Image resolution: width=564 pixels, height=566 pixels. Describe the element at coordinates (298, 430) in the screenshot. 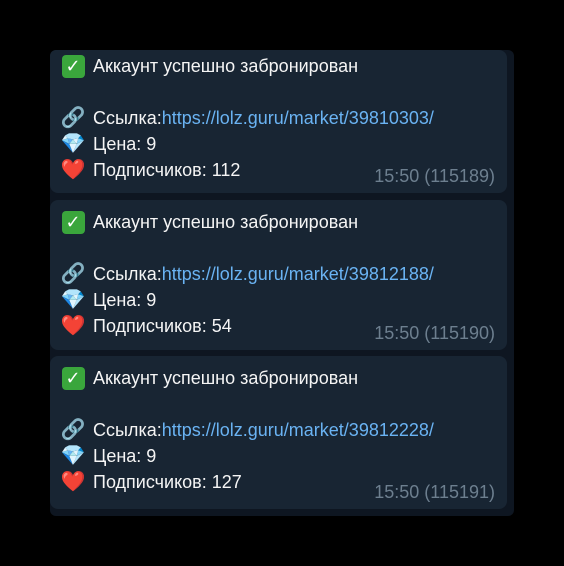

I see `market-link: https://lolz.guru/market/39812228/` at that location.